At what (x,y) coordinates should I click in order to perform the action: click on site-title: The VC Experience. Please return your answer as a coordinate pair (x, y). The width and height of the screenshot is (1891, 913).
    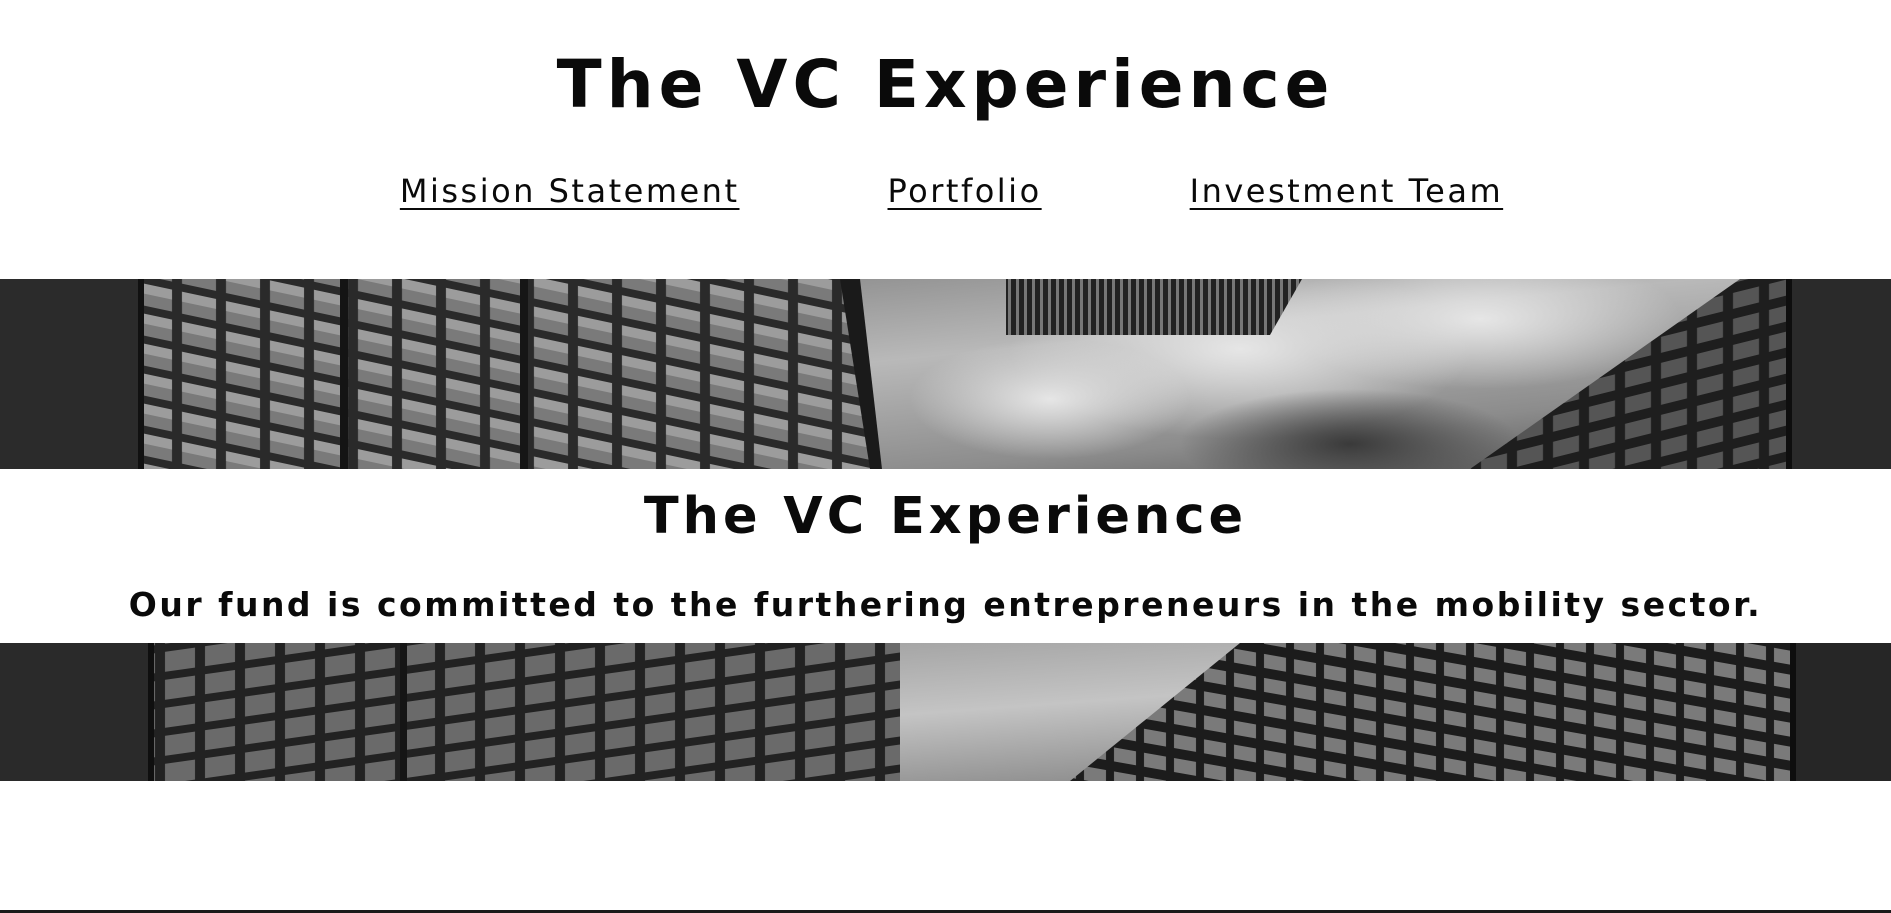
    Looking at the image, I should click on (945, 84).